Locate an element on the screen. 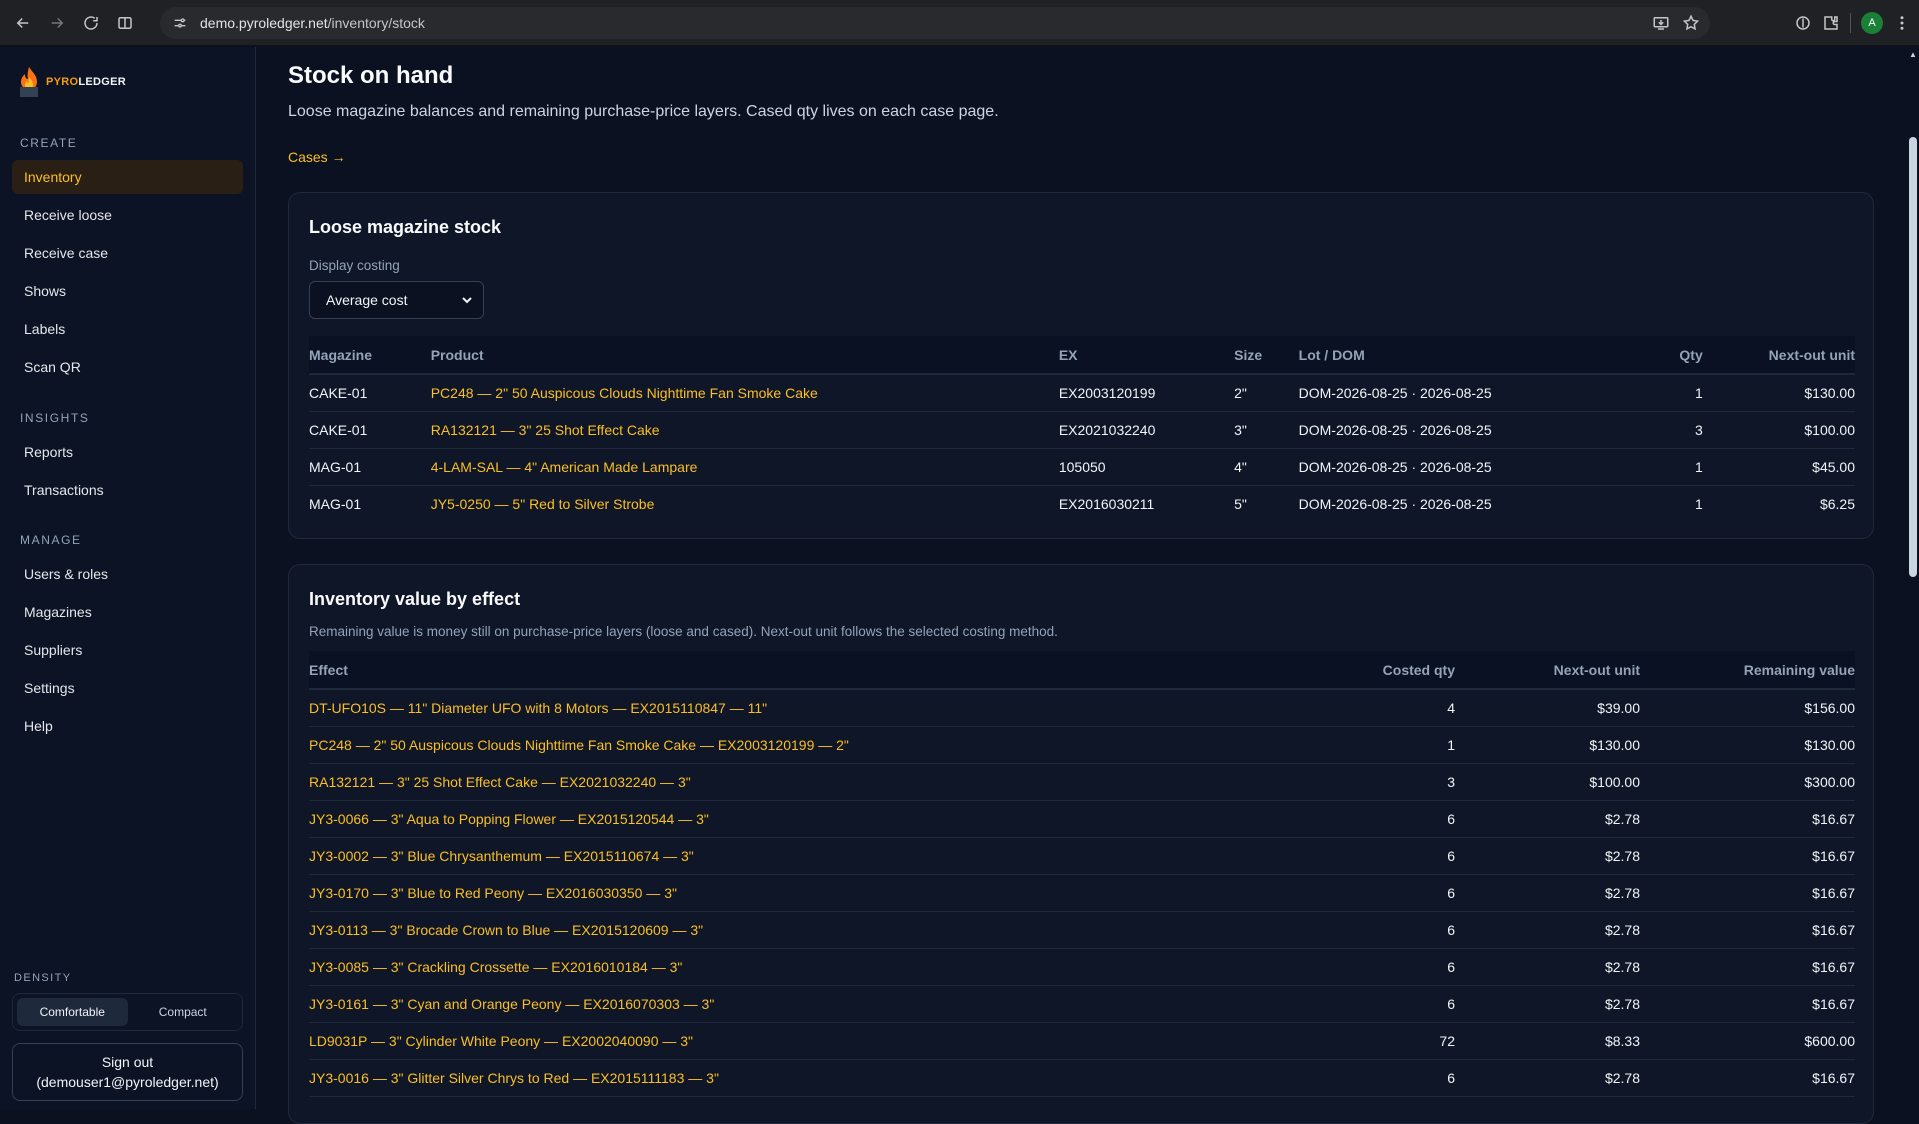  cell-magazine: MAG-01 is located at coordinates (335, 503).